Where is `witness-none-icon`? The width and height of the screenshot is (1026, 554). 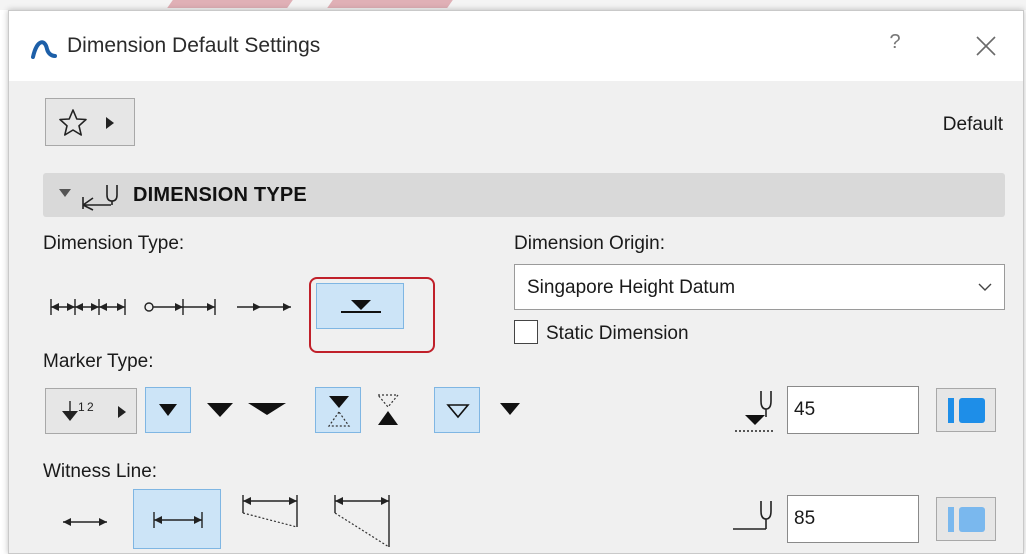
witness-none-icon is located at coordinates (85, 522).